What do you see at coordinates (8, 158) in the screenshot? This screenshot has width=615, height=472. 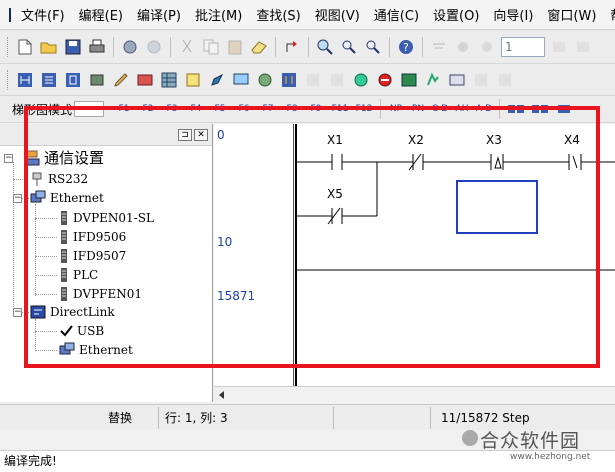 I see `tree-expander-root: −` at bounding box center [8, 158].